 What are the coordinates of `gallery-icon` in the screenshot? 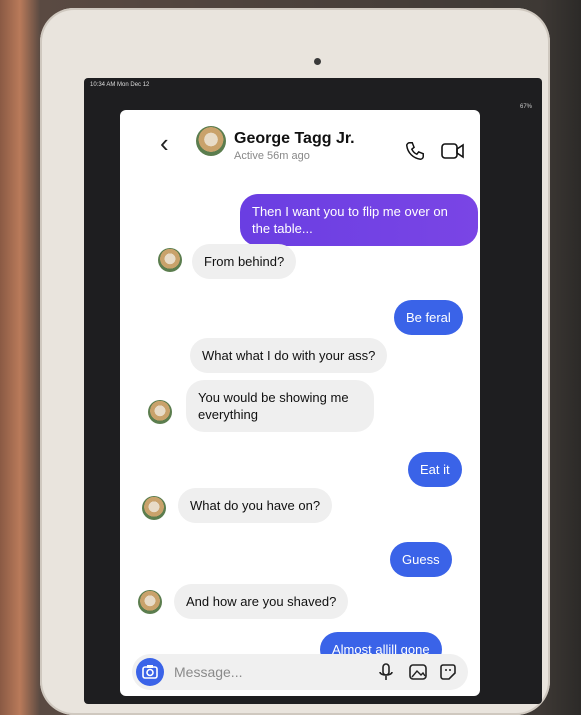 It's located at (418, 672).